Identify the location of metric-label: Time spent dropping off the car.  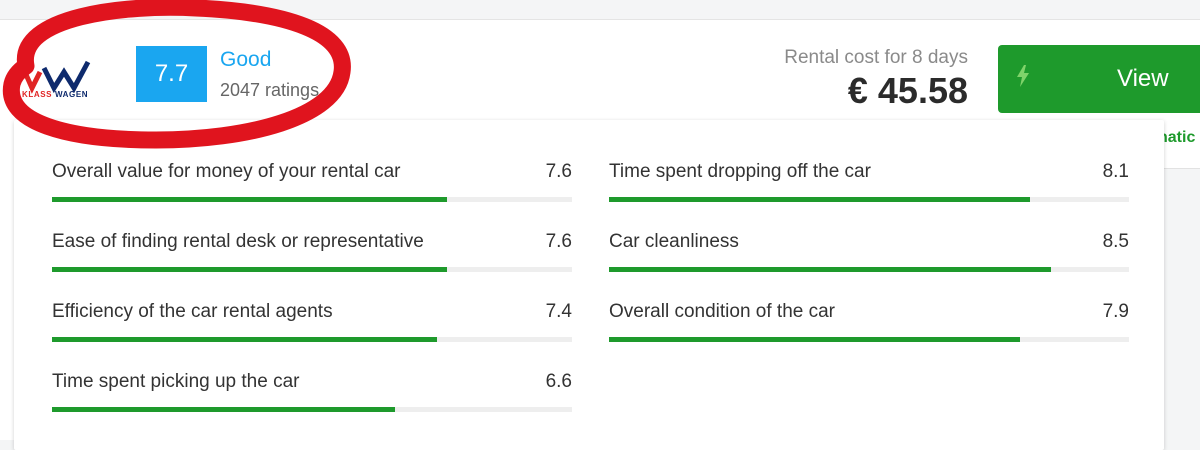
(740, 171).